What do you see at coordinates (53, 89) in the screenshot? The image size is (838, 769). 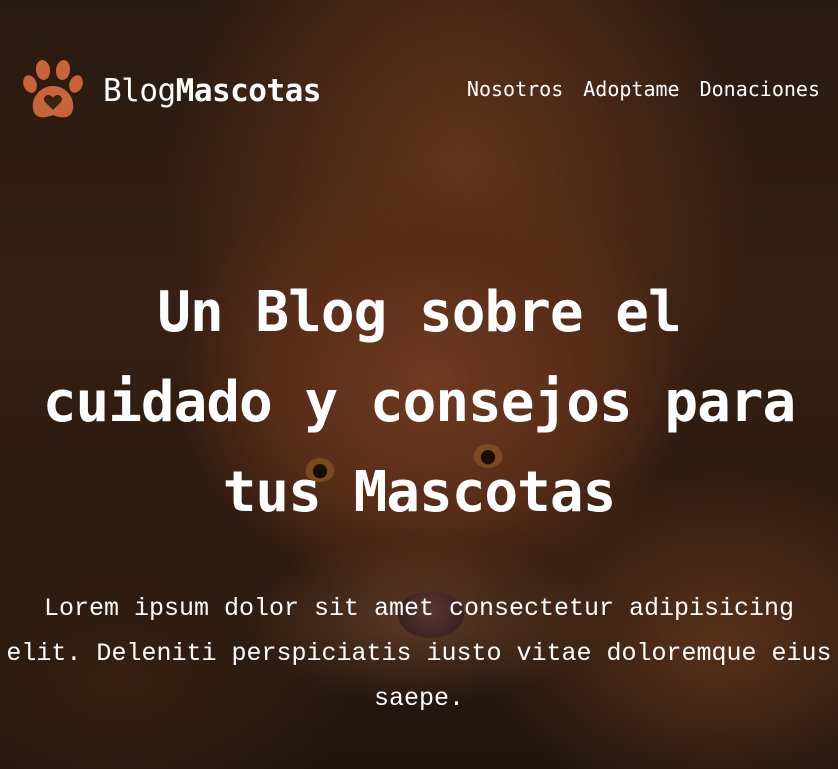 I see `paw-heart-icon` at bounding box center [53, 89].